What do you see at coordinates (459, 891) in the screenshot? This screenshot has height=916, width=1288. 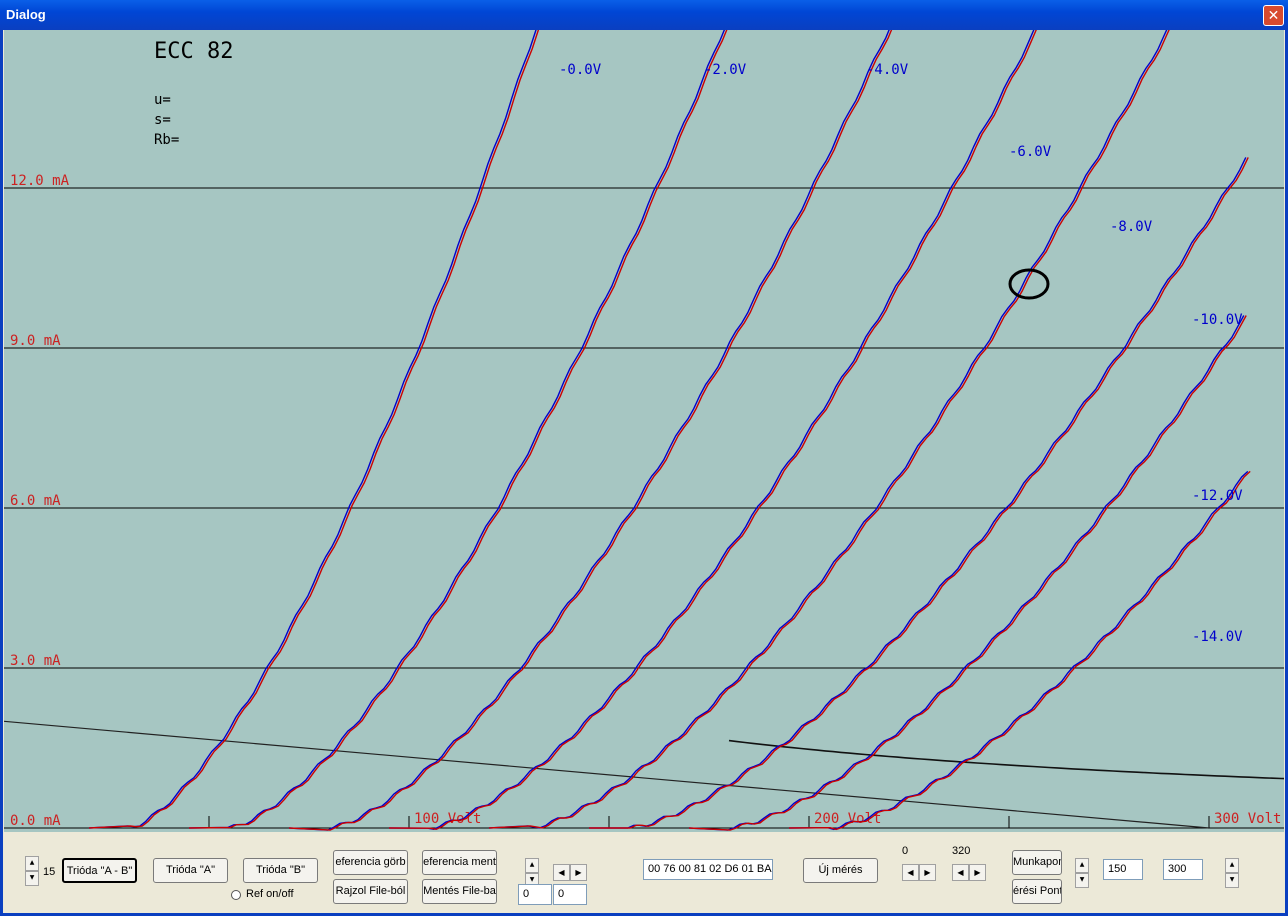 I see `mentes-file-button: Mentés File-ba` at bounding box center [459, 891].